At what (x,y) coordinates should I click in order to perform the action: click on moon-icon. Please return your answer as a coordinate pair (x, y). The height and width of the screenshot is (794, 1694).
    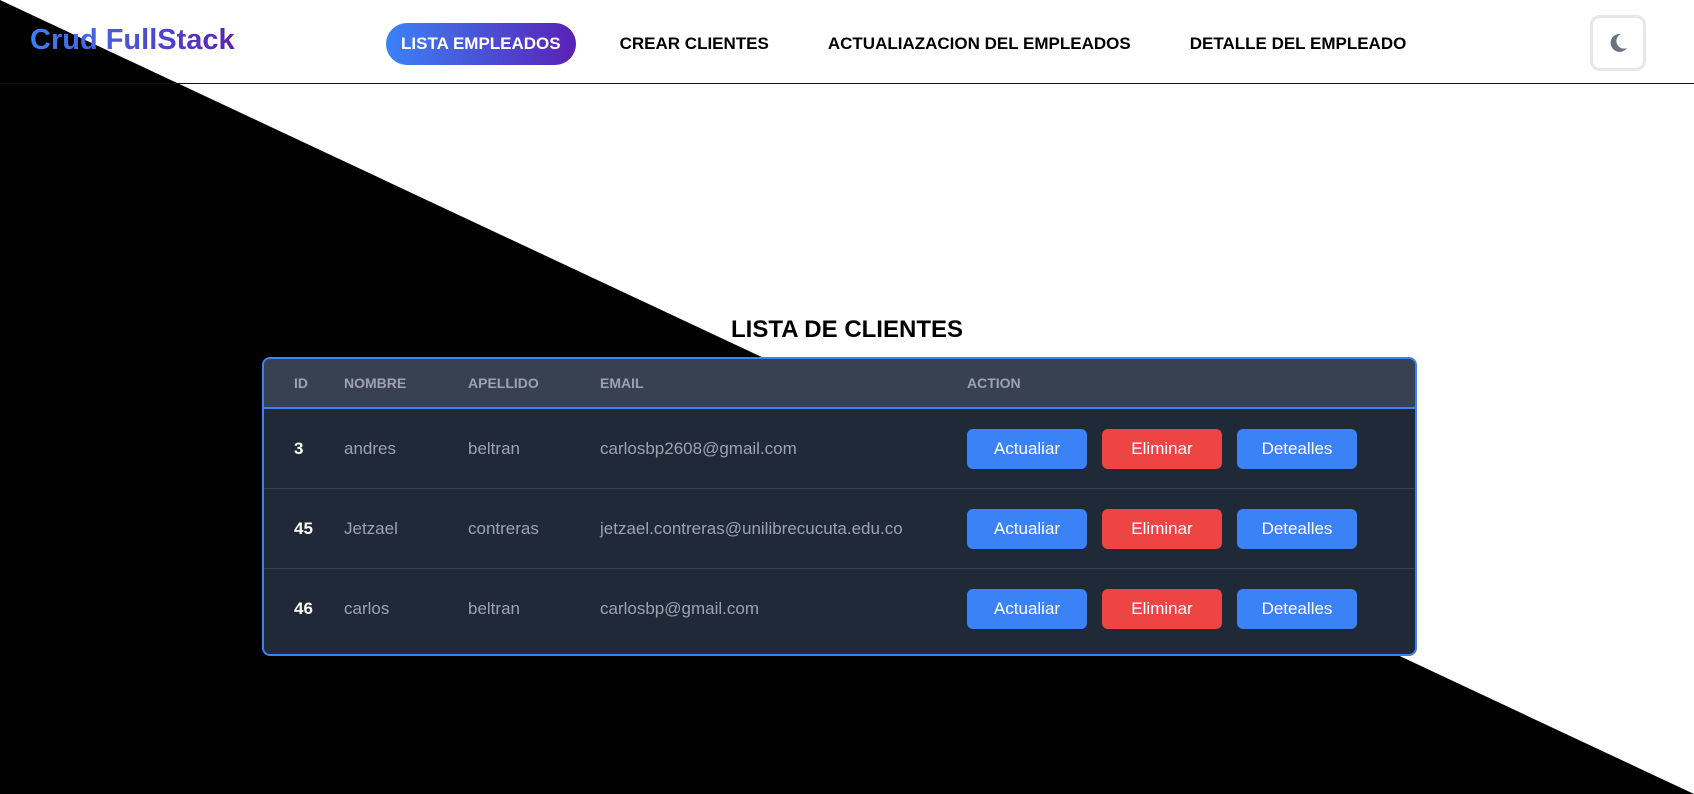
    Looking at the image, I should click on (1618, 42).